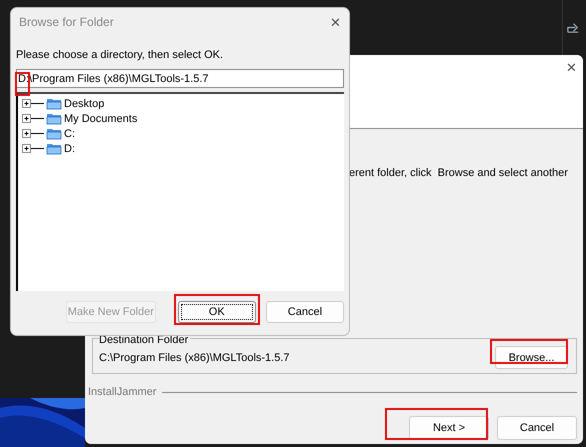  What do you see at coordinates (305, 312) in the screenshot?
I see `dialog-button: Cancel` at bounding box center [305, 312].